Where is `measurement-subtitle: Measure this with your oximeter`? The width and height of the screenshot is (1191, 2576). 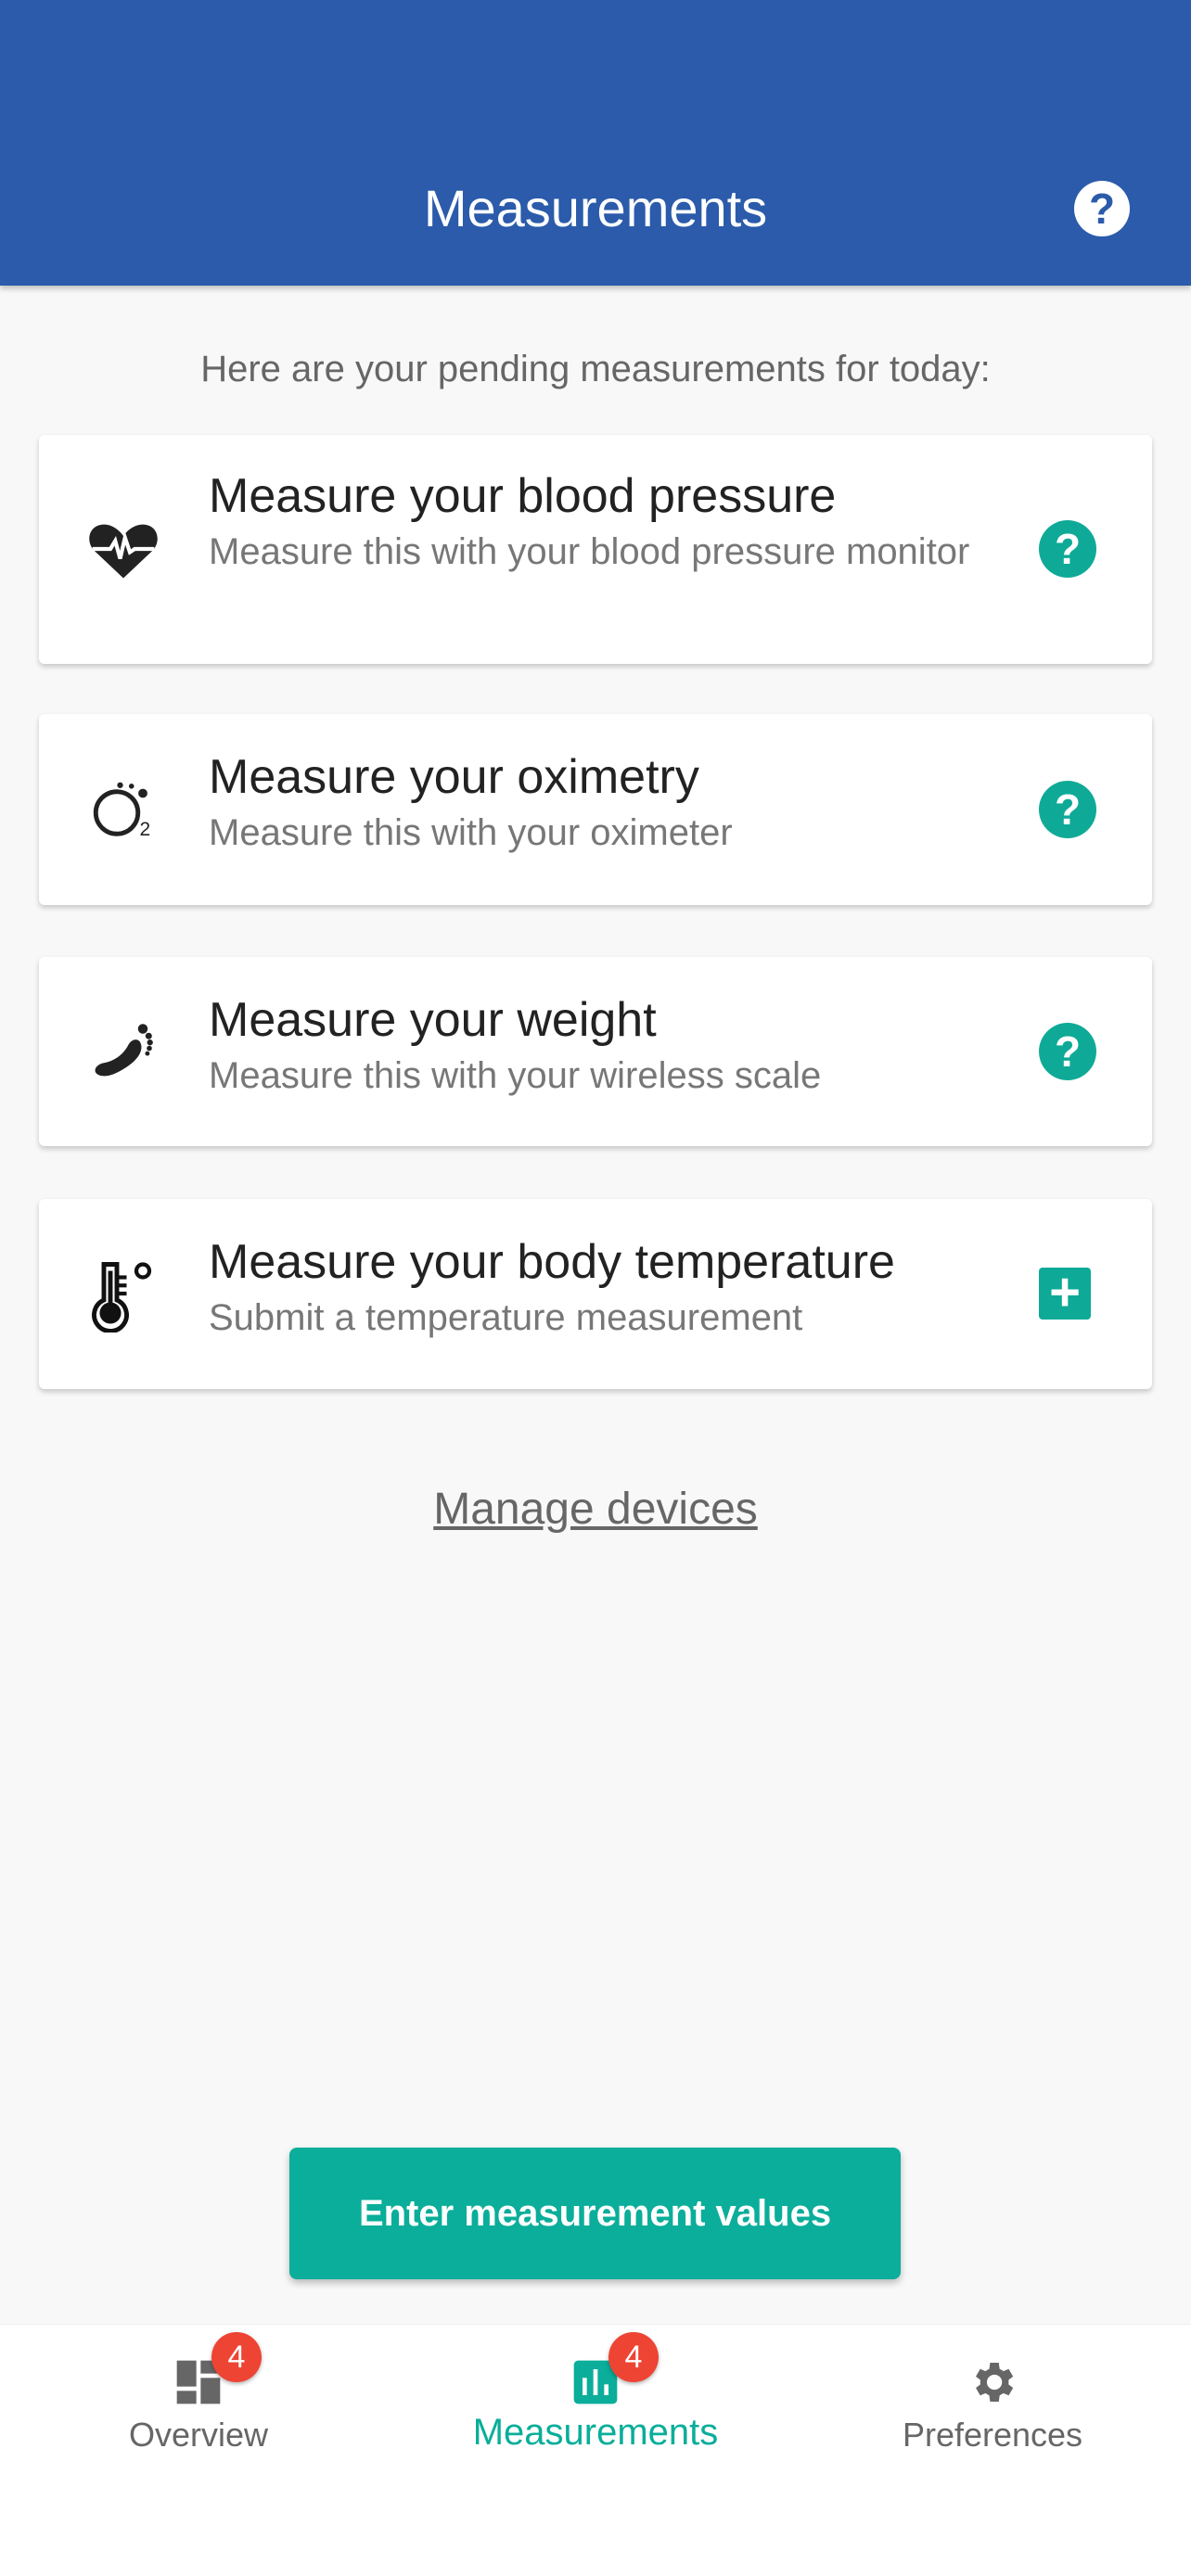 measurement-subtitle: Measure this with your oximeter is located at coordinates (471, 833).